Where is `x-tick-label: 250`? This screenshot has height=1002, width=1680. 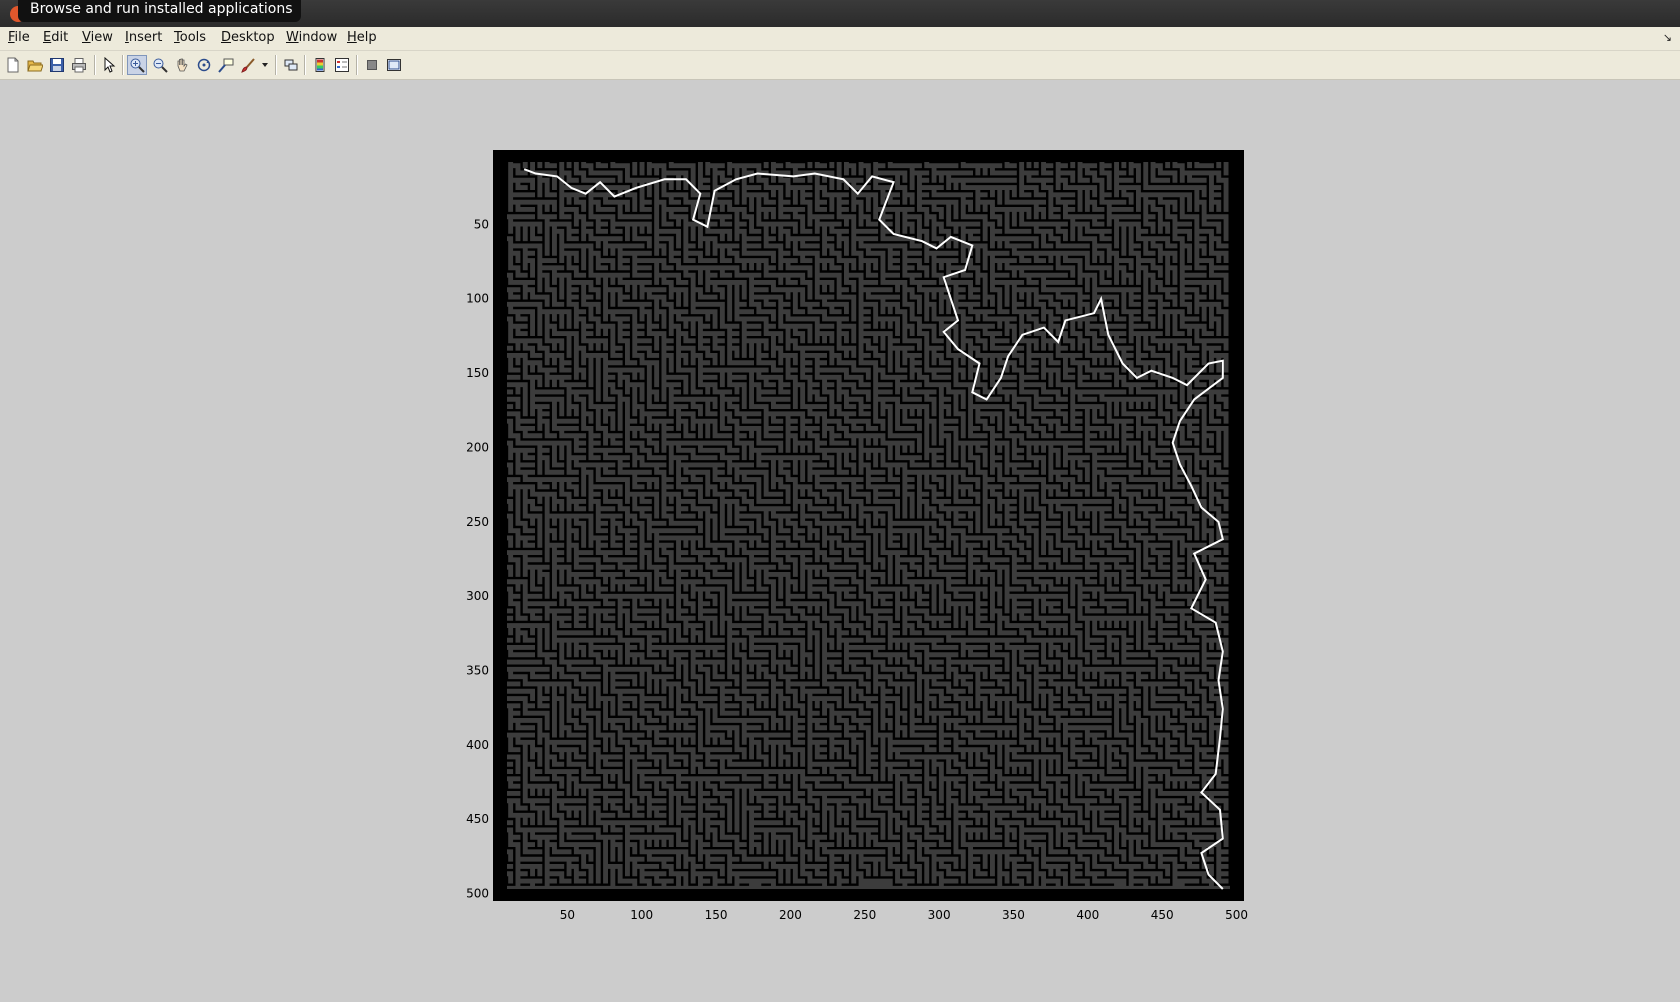 x-tick-label: 250 is located at coordinates (864, 915).